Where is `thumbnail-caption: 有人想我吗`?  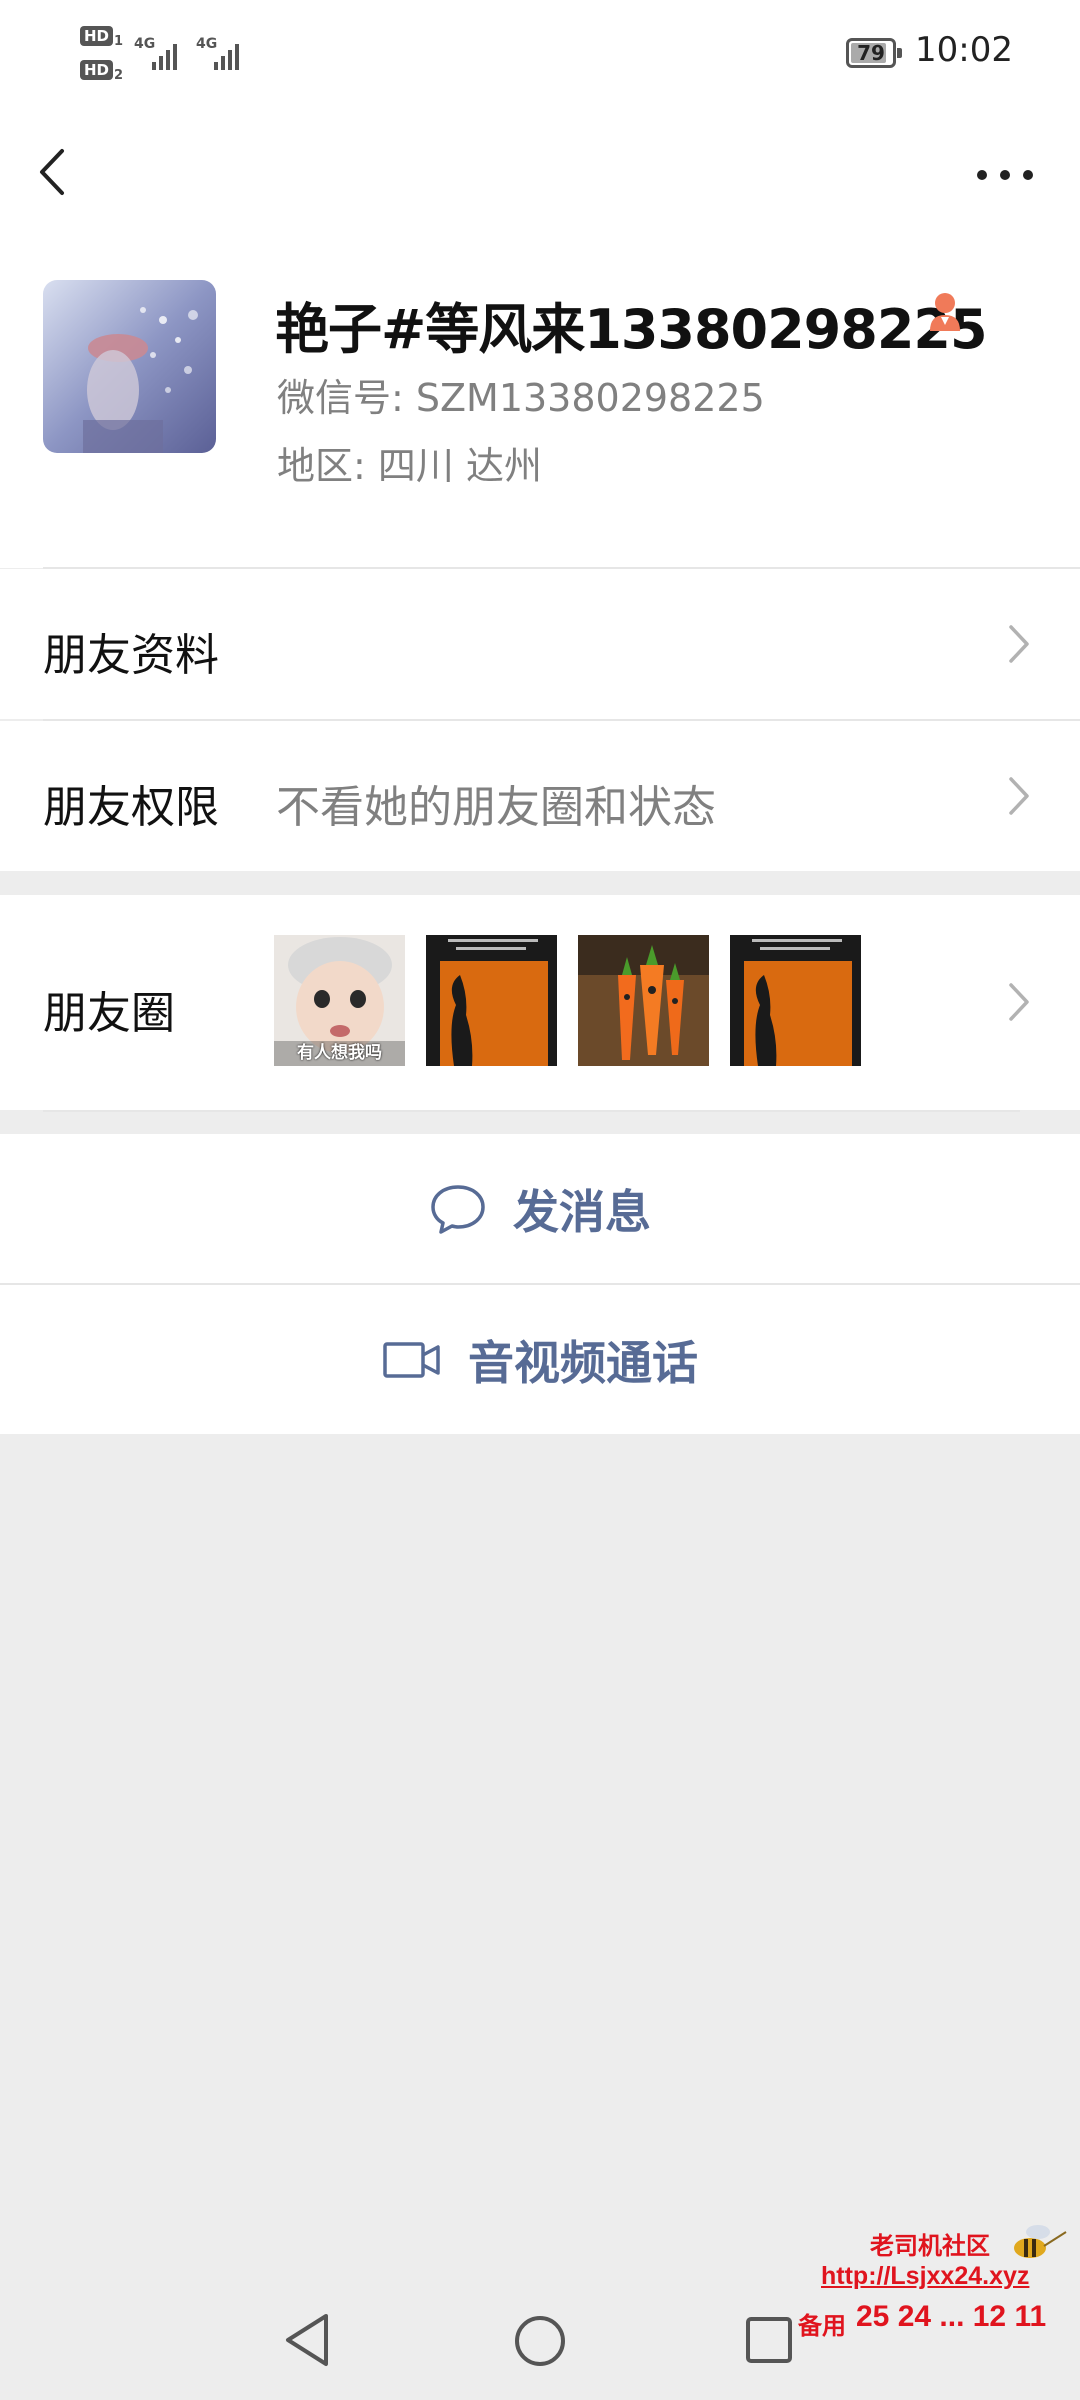 thumbnail-caption: 有人想我吗 is located at coordinates (339, 1053).